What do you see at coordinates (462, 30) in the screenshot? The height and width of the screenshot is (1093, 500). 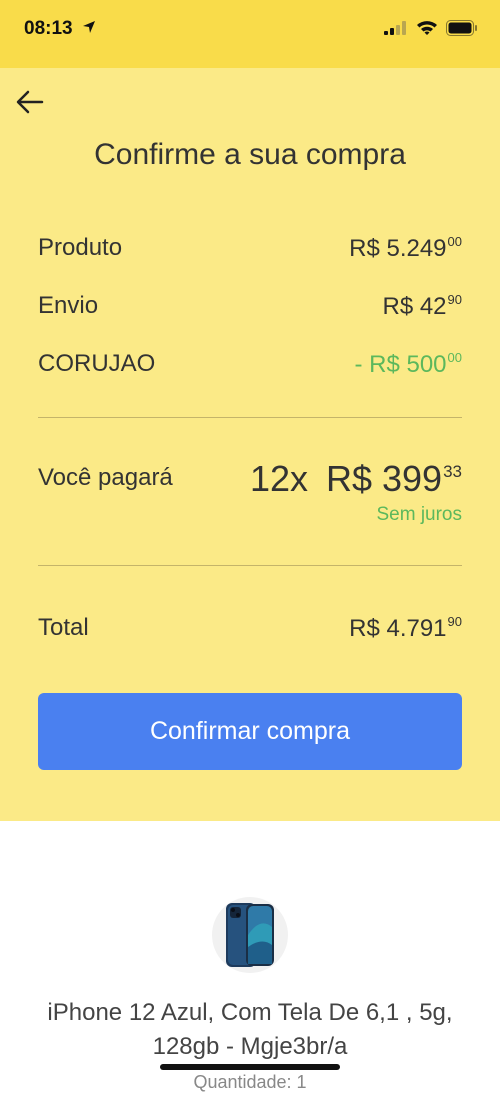 I see `battery-icon` at bounding box center [462, 30].